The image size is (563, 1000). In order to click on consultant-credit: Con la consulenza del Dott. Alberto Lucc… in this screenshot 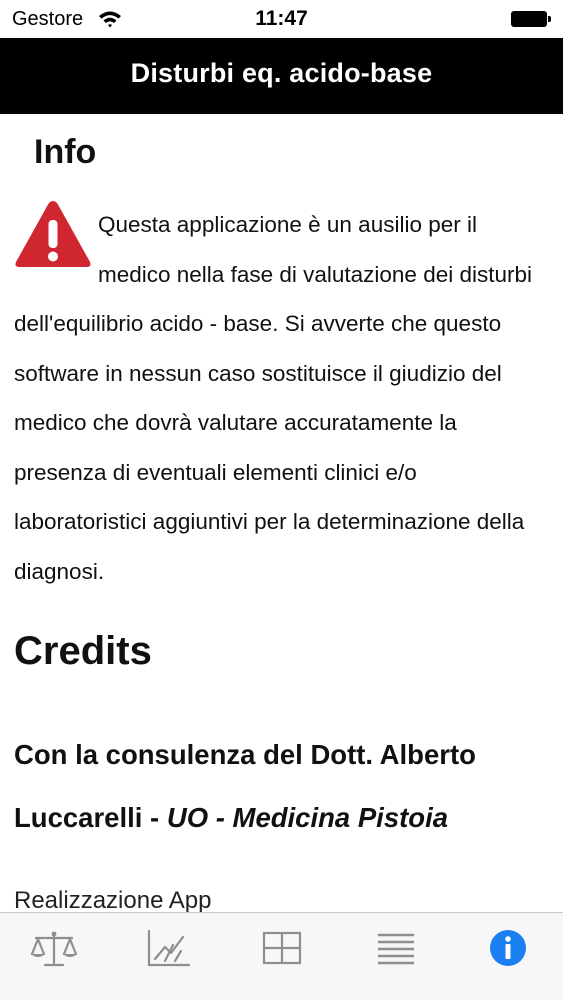, I will do `click(286, 786)`.